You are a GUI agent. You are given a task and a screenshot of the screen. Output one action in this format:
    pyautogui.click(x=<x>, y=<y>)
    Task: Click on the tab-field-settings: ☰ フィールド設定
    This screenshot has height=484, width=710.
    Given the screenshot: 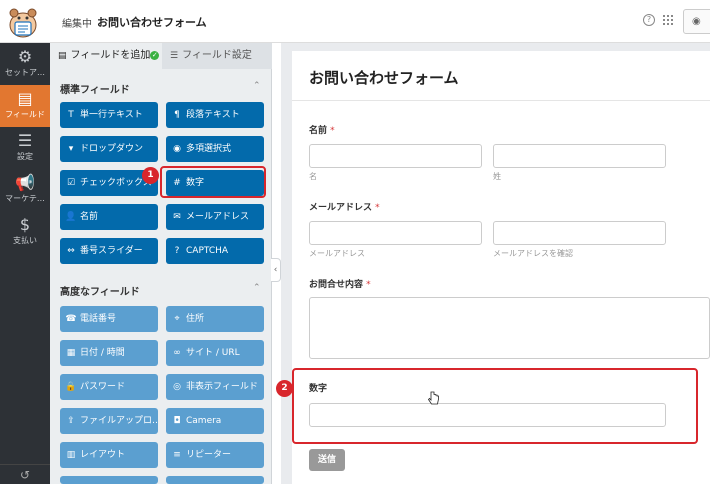 What is the action you would take?
    pyautogui.click(x=217, y=56)
    